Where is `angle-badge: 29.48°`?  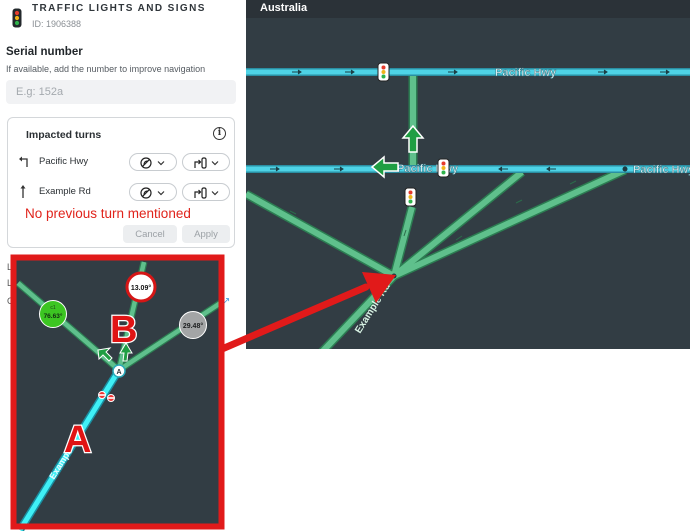
angle-badge: 29.48° is located at coordinates (193, 325).